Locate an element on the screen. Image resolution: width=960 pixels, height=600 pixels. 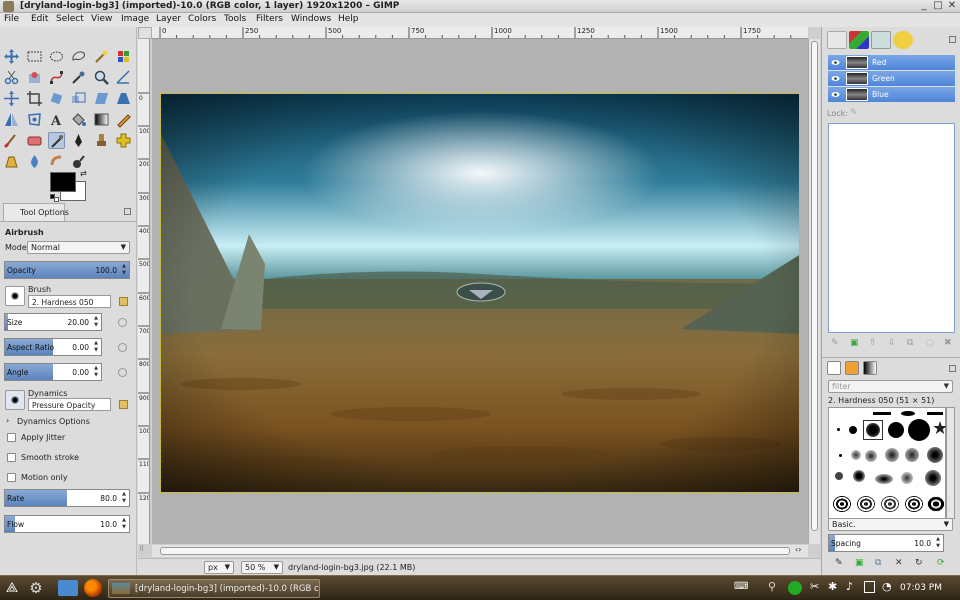
lower-channel-icon: ⇩ is located at coordinates (892, 343).